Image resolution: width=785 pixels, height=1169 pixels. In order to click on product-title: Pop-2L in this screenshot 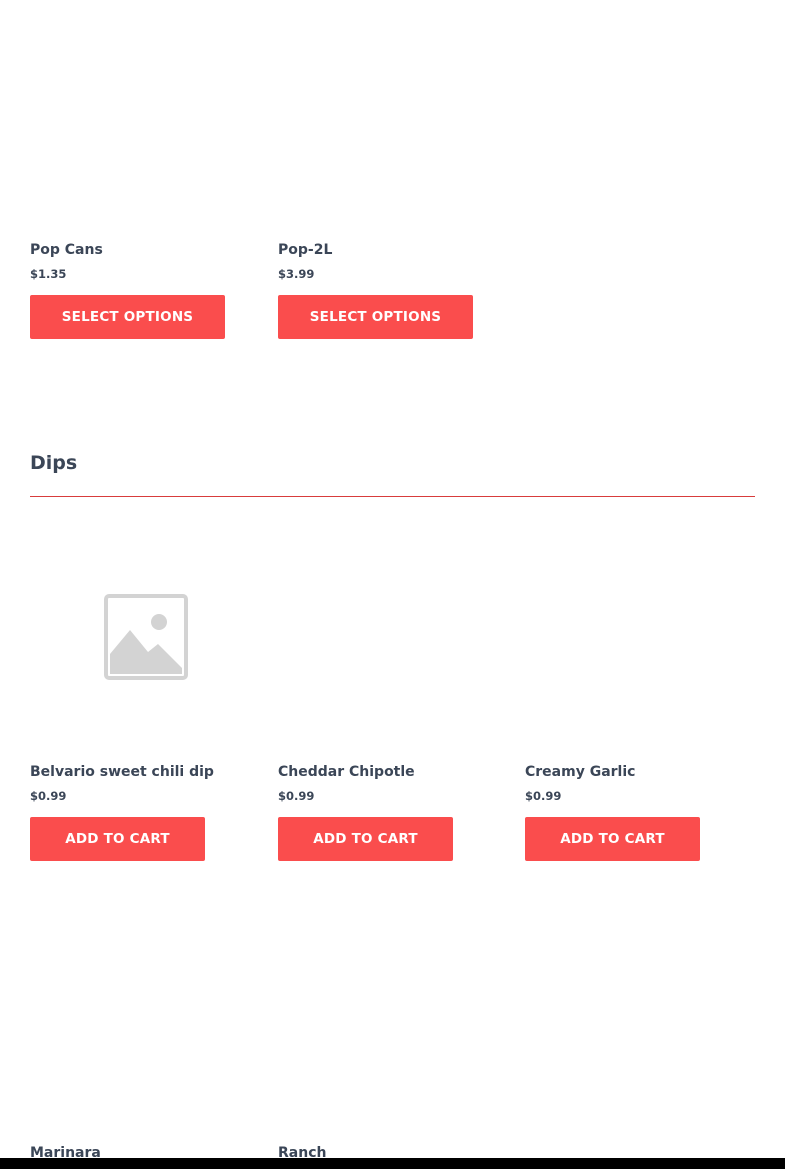, I will do `click(305, 250)`.